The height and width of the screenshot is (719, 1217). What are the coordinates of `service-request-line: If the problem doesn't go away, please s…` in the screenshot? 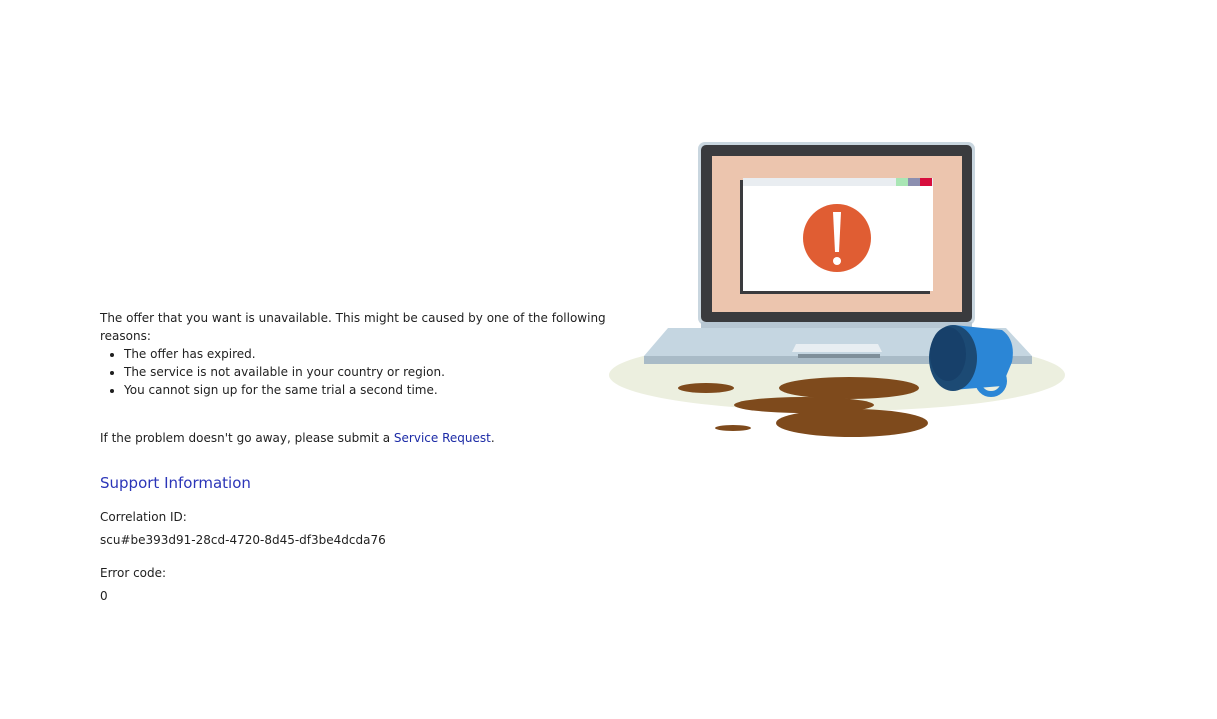 It's located at (360, 438).